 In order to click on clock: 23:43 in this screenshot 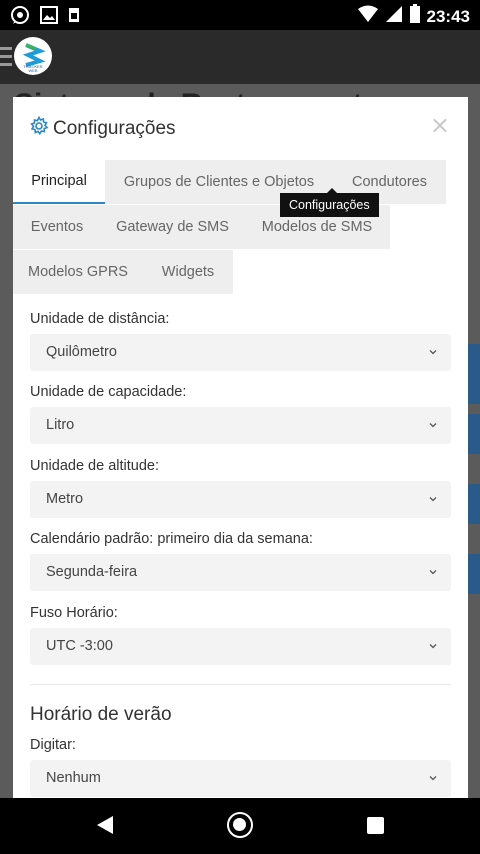, I will do `click(448, 16)`.